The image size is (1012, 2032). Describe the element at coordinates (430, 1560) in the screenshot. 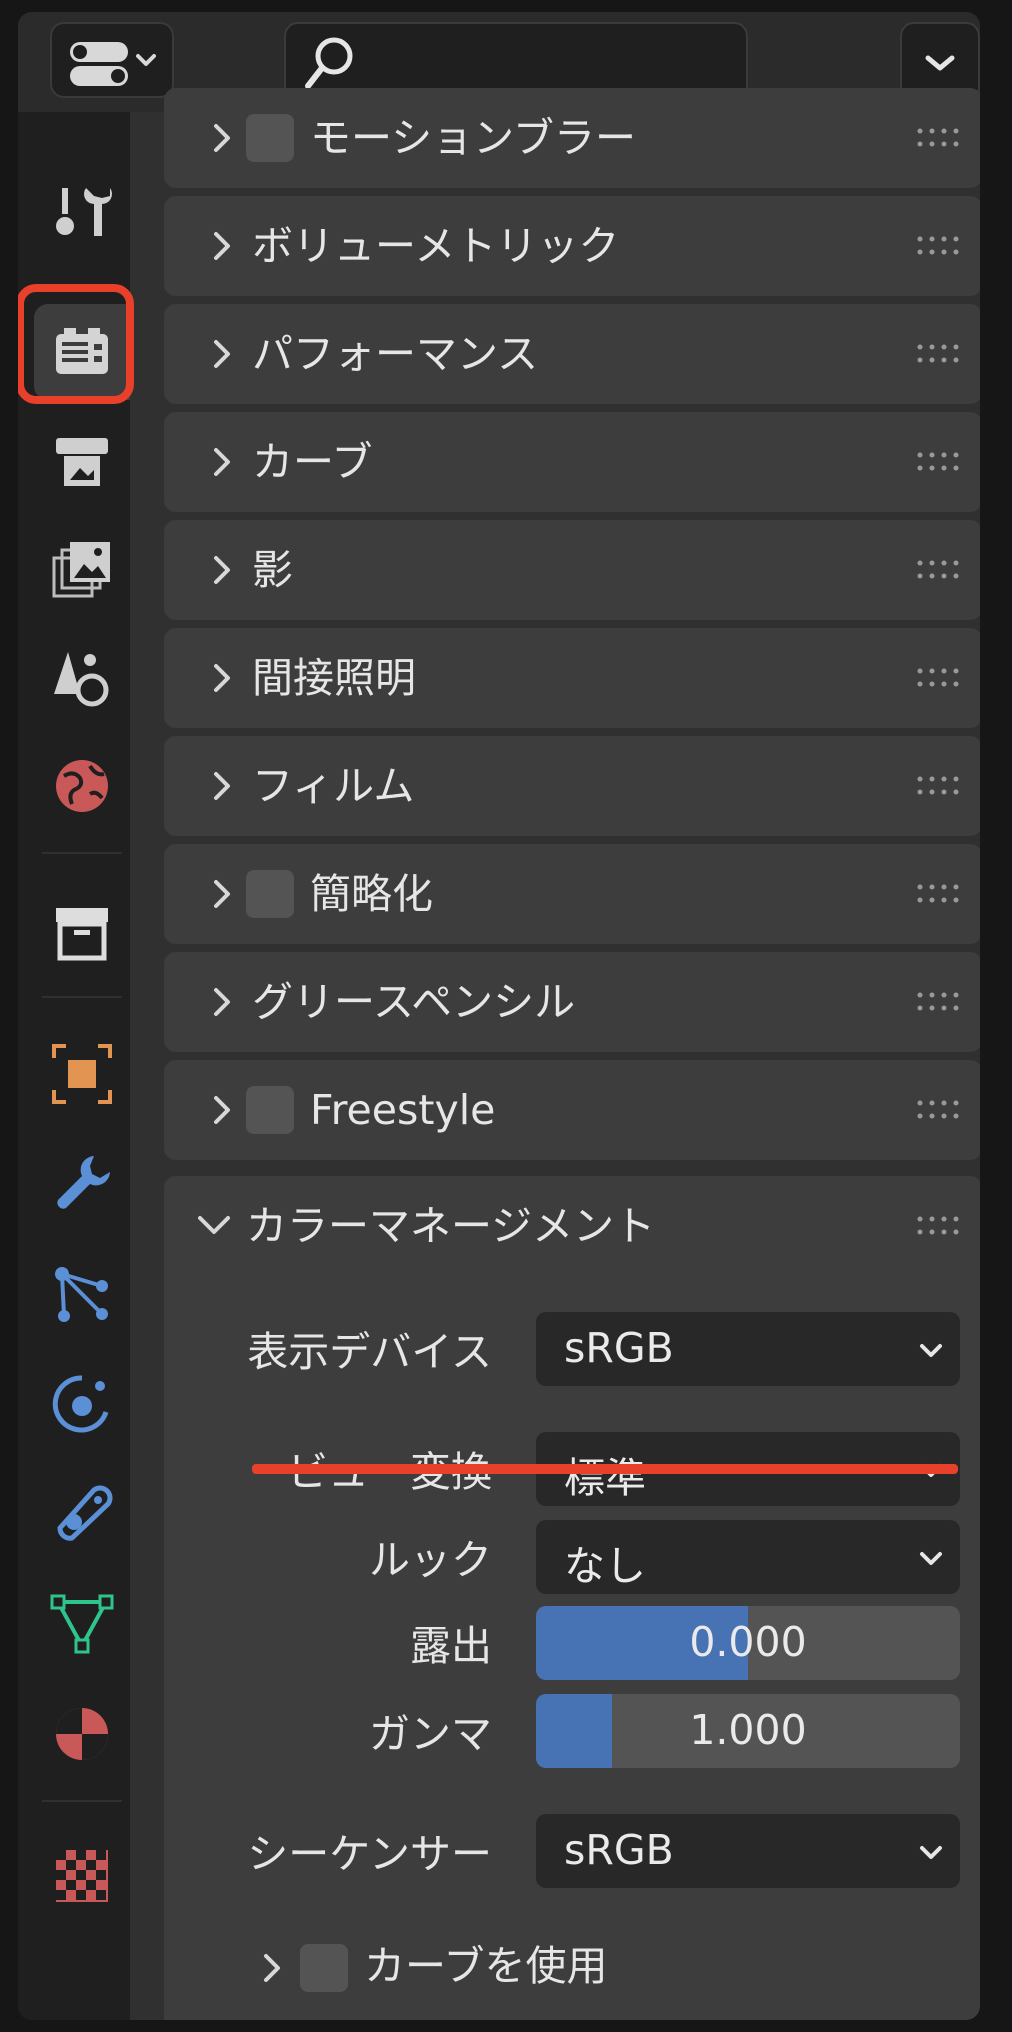

I see `look-label: ルック` at that location.